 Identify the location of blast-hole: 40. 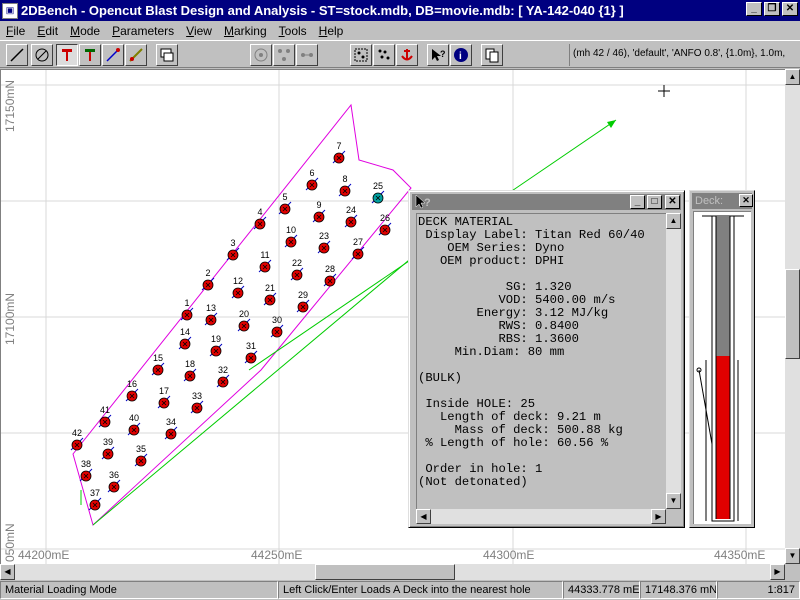
(134, 424).